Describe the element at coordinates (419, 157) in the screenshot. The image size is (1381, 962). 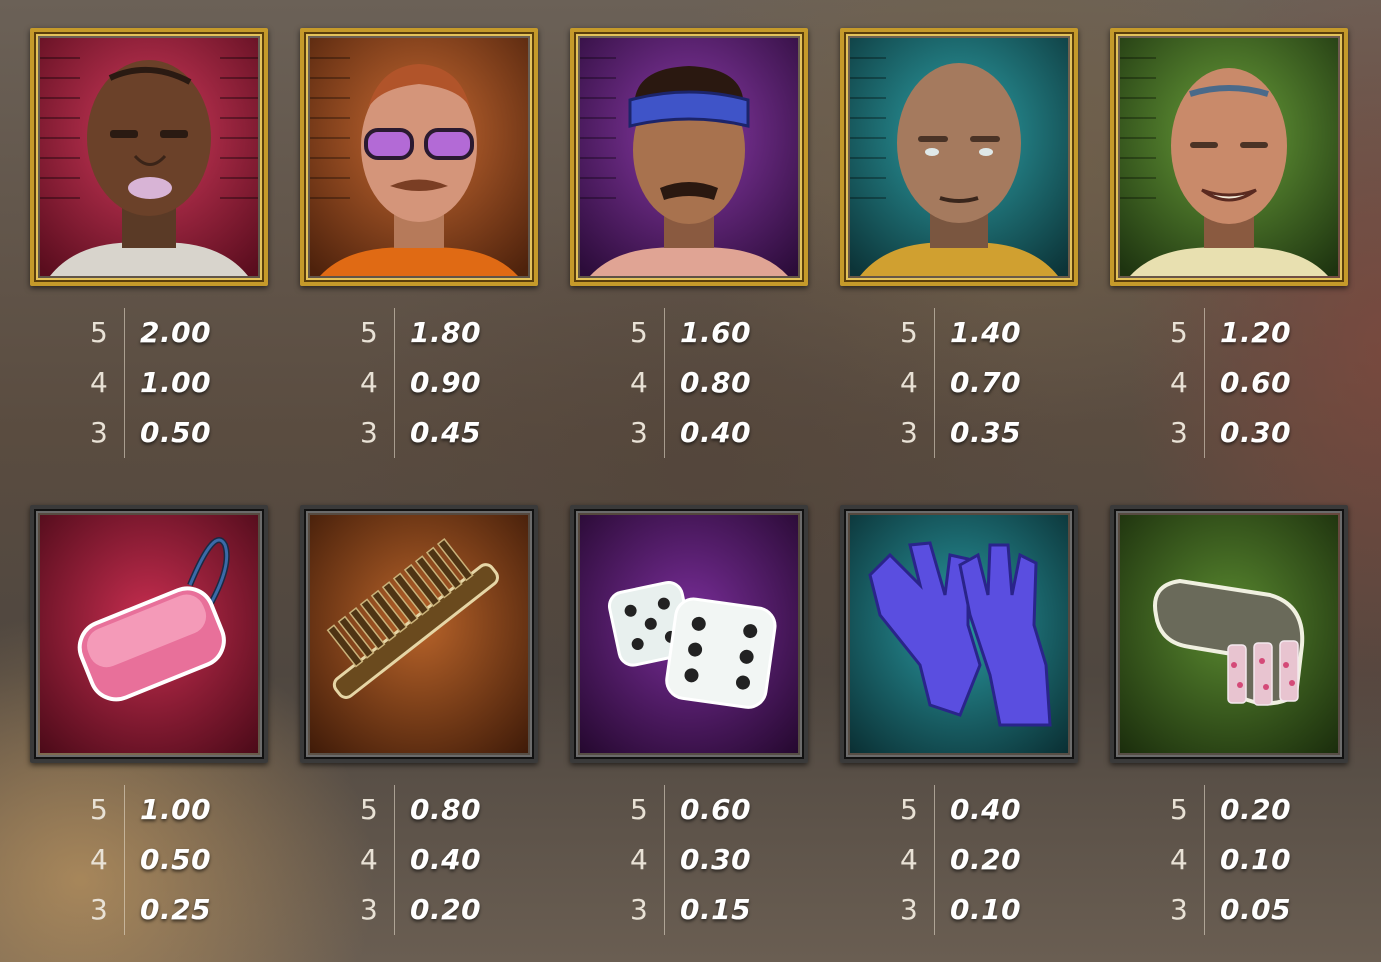
I see `prisoner-sunglasses-icon` at that location.